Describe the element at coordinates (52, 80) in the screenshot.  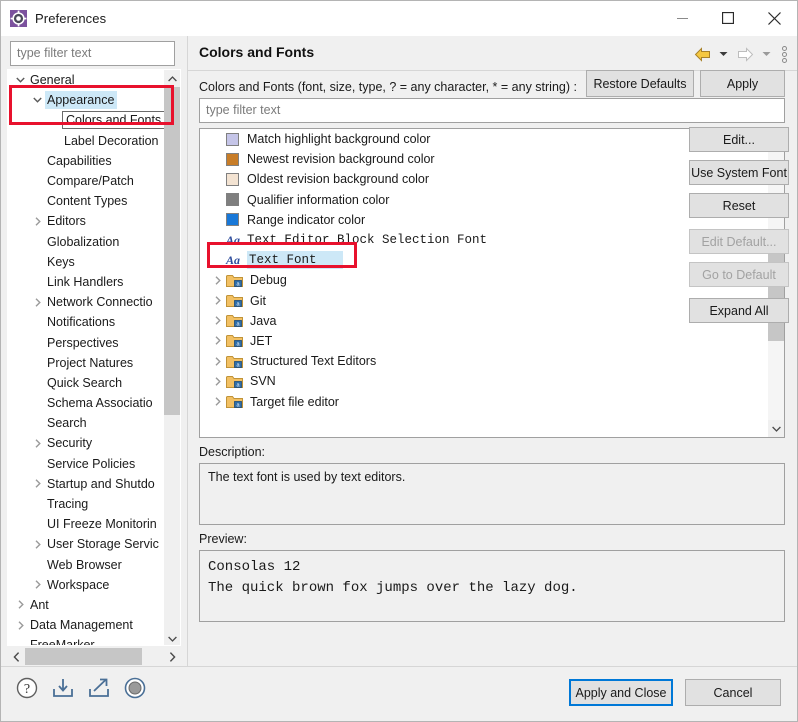
I see `sidebar-item-label: General` at that location.